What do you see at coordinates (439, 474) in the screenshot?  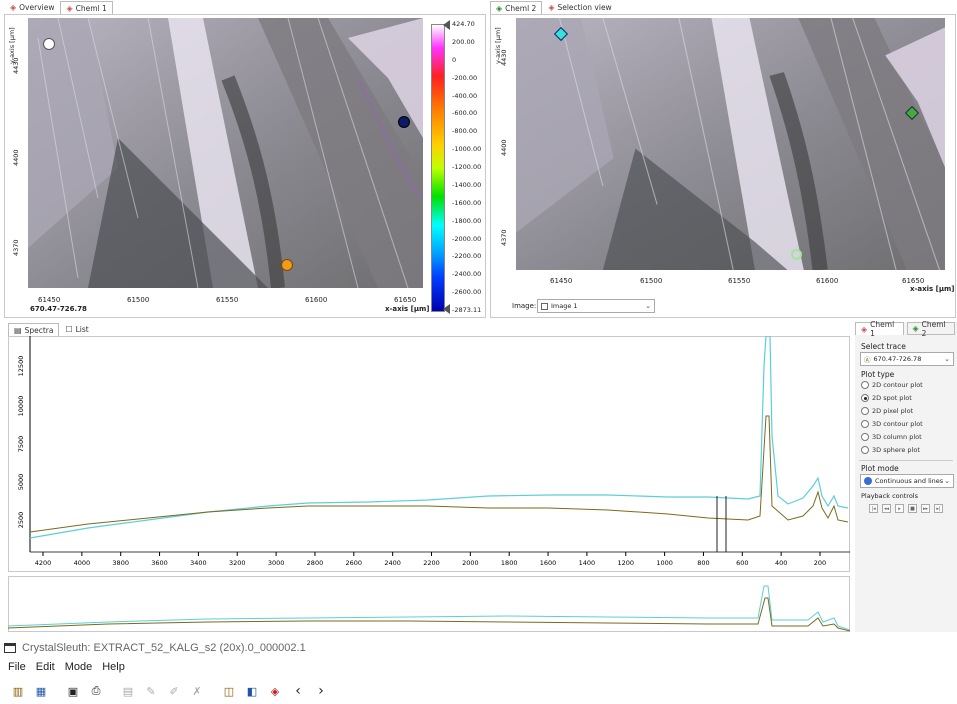 I see `trace-olive` at bounding box center [439, 474].